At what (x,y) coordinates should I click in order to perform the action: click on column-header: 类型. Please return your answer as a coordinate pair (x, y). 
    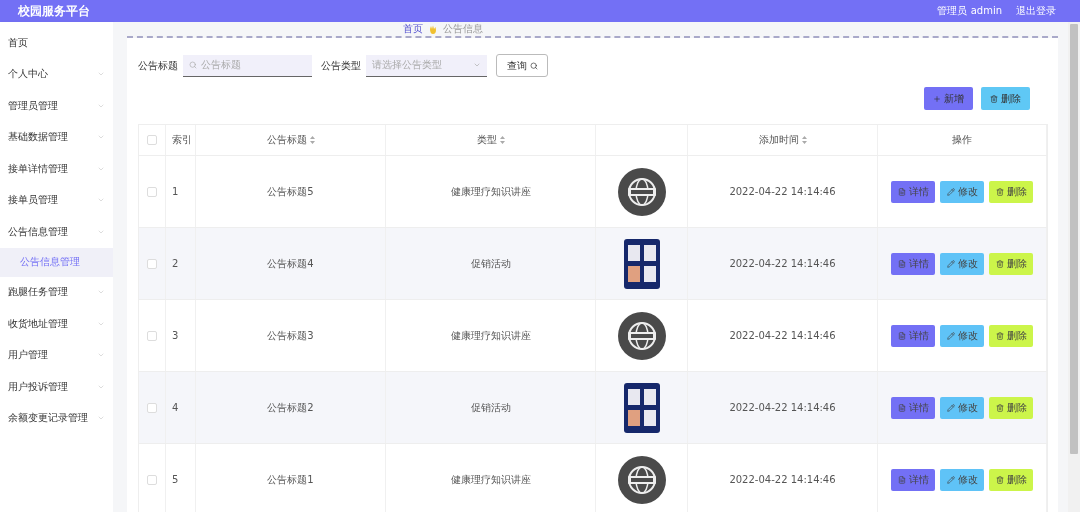
    Looking at the image, I should click on (486, 140).